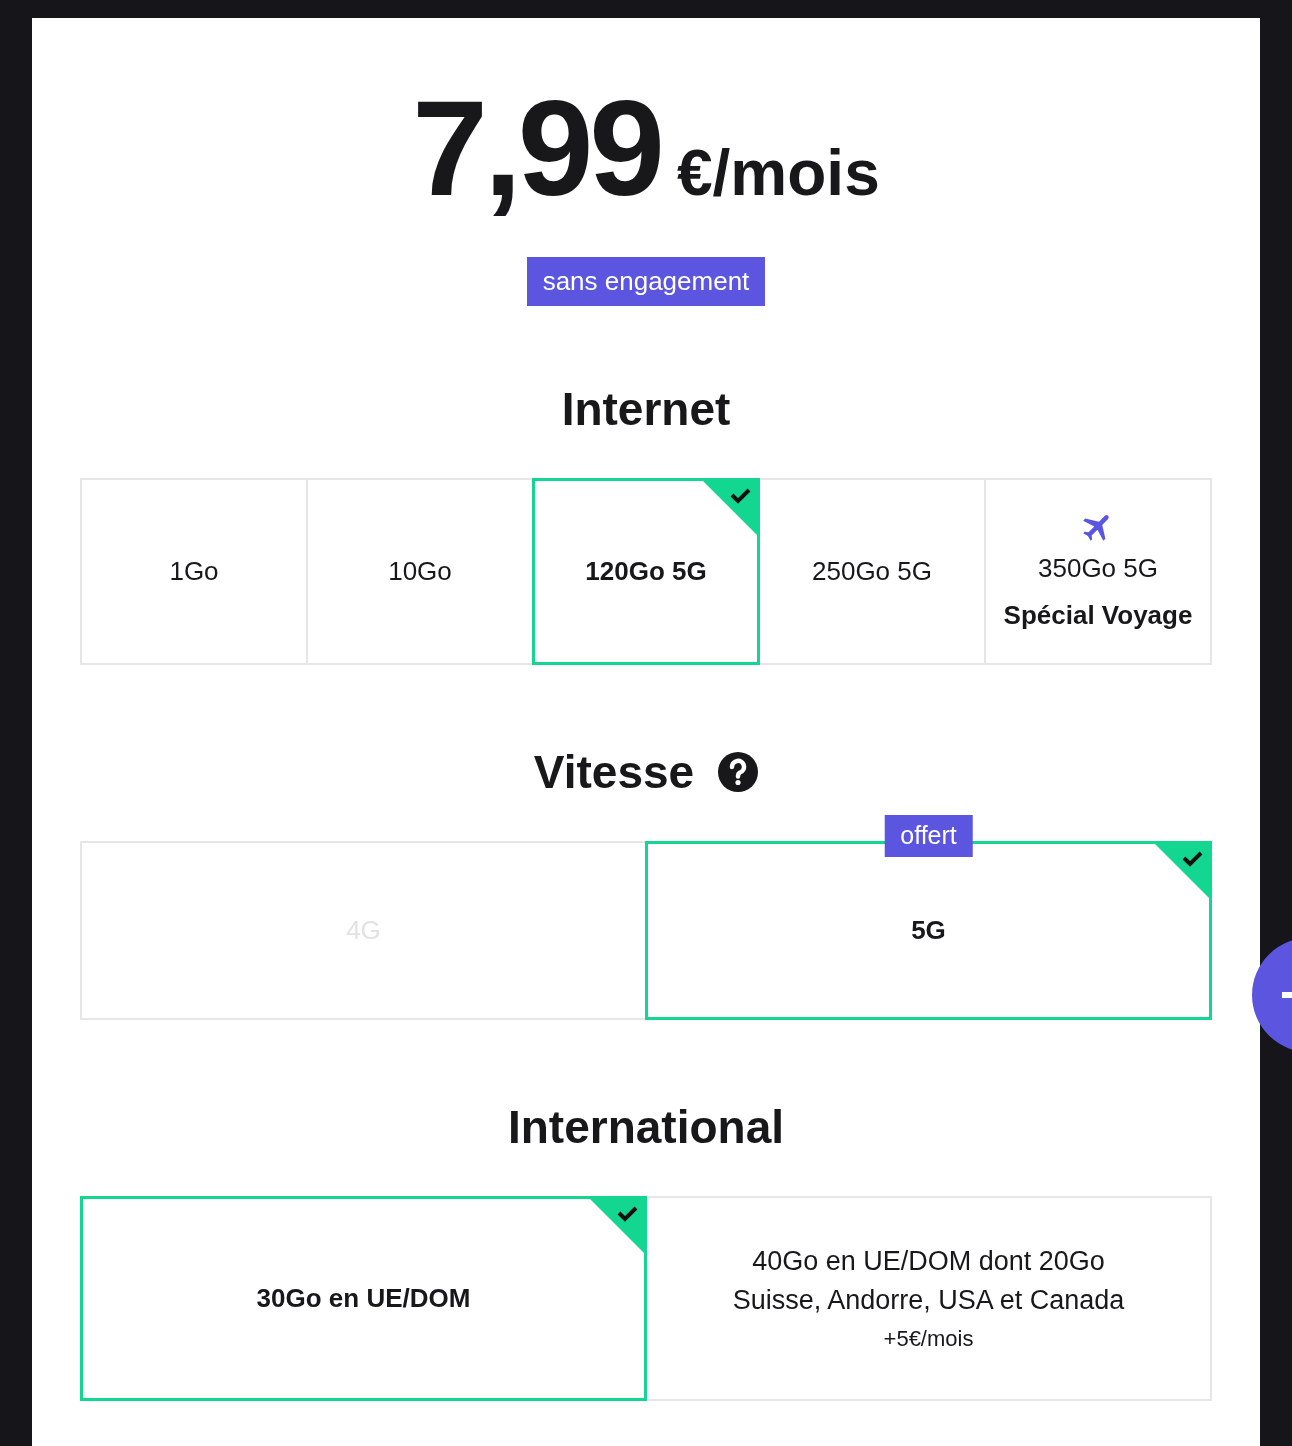 This screenshot has width=1292, height=1446. What do you see at coordinates (646, 1127) in the screenshot?
I see `section-title: International` at bounding box center [646, 1127].